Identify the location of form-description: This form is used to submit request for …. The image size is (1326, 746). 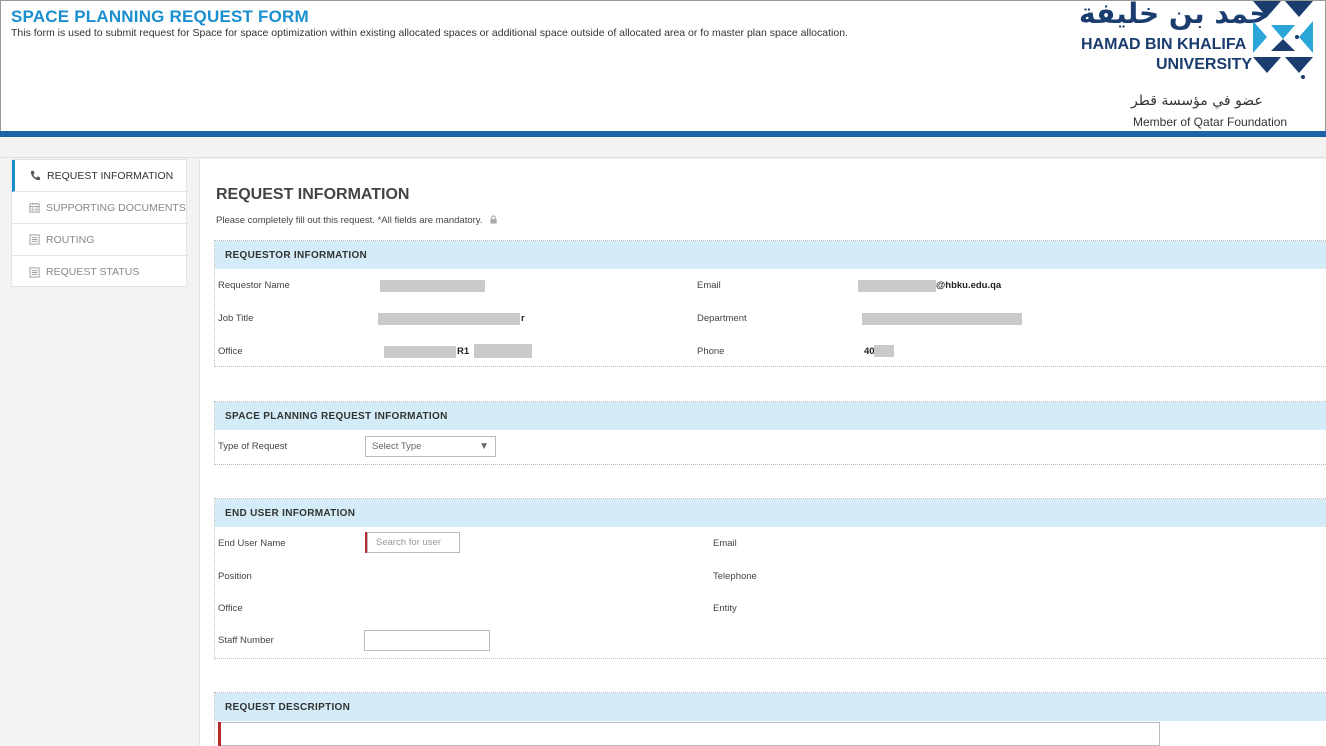
(429, 33).